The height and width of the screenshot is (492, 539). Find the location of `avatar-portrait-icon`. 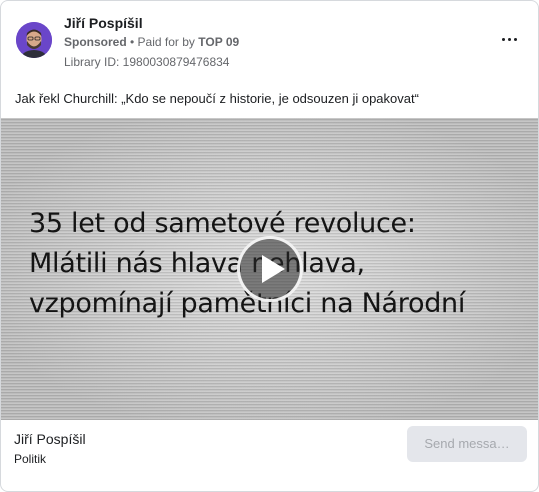

avatar-portrait-icon is located at coordinates (34, 40).